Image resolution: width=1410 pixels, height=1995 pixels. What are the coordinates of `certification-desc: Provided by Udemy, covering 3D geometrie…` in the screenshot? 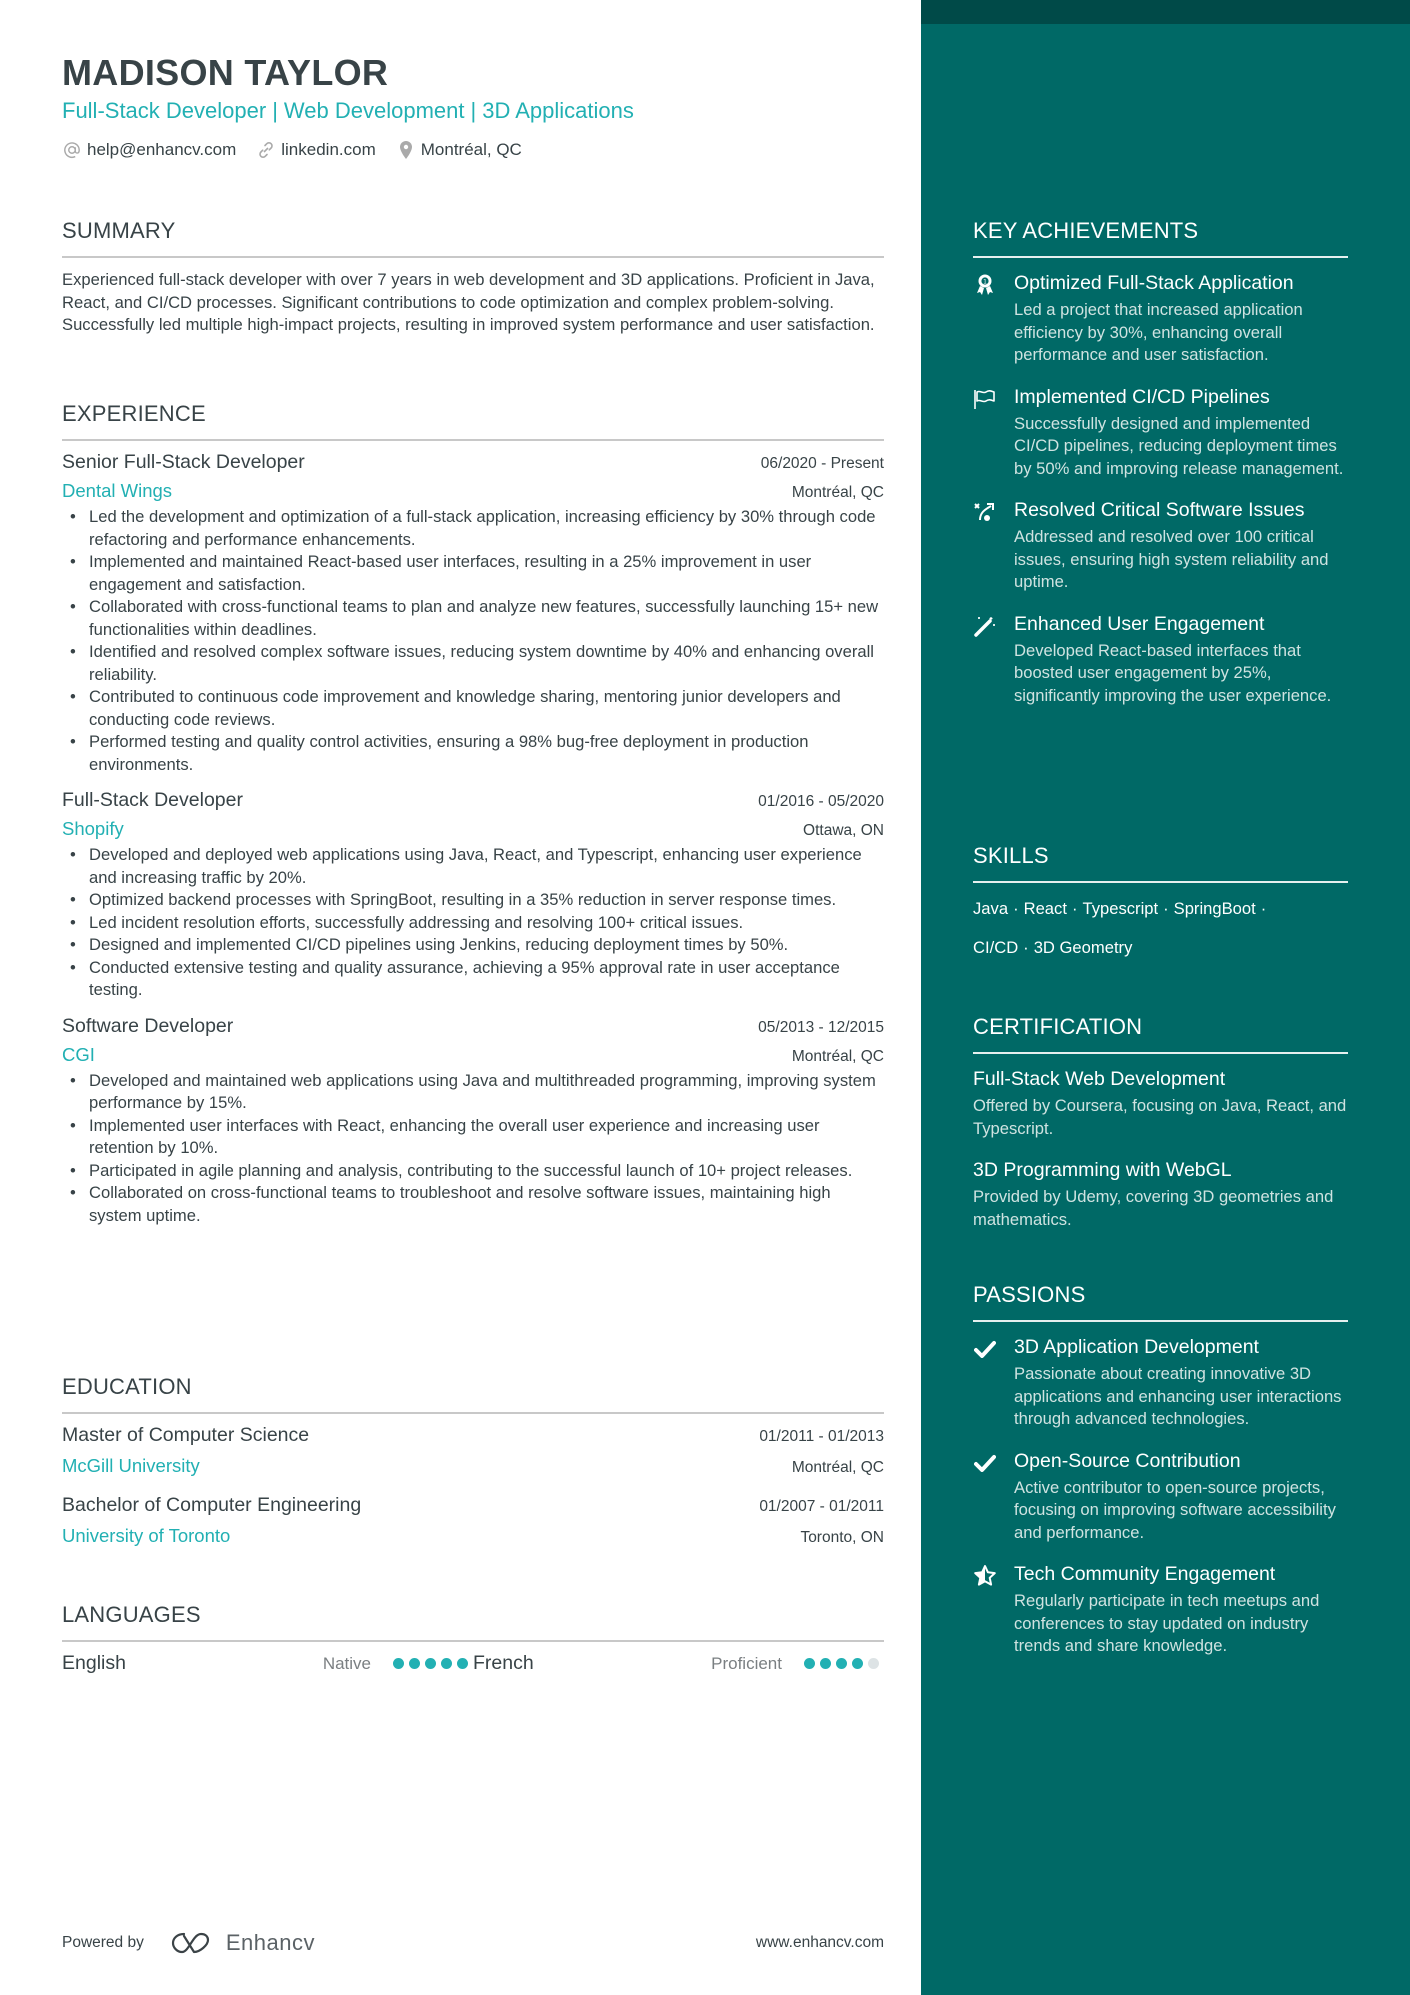 It's located at (1153, 1208).